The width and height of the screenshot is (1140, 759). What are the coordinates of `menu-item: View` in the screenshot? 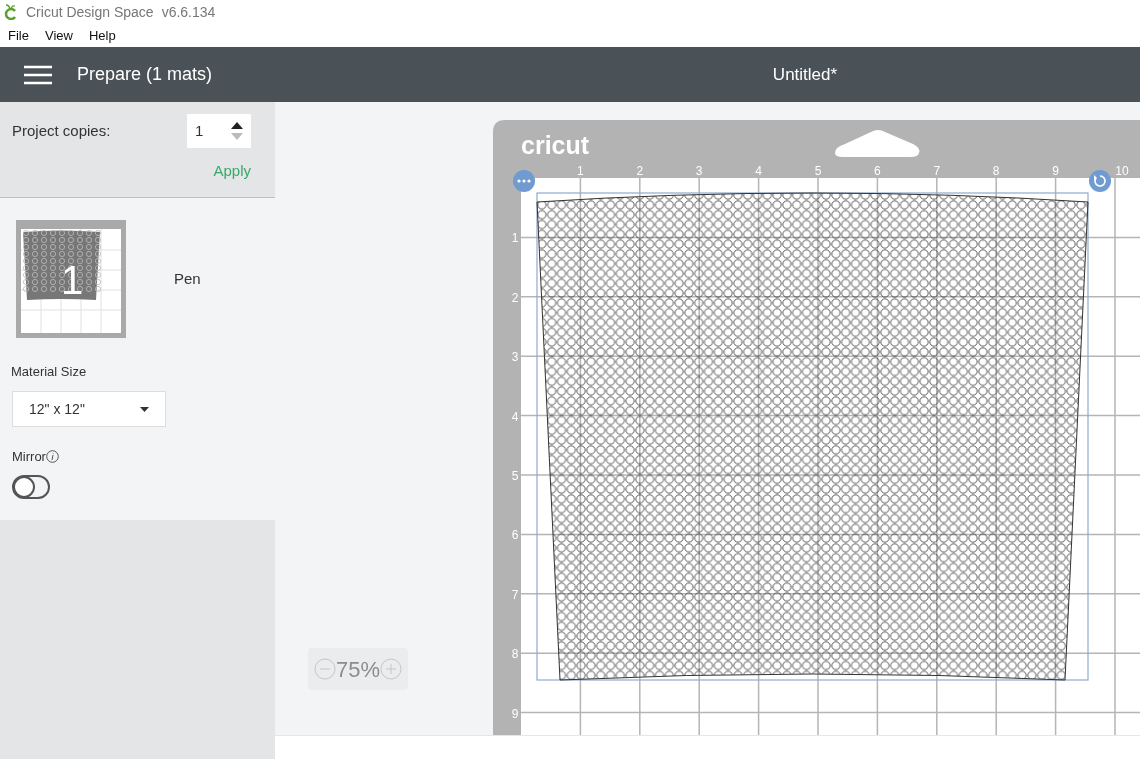 It's located at (58, 35).